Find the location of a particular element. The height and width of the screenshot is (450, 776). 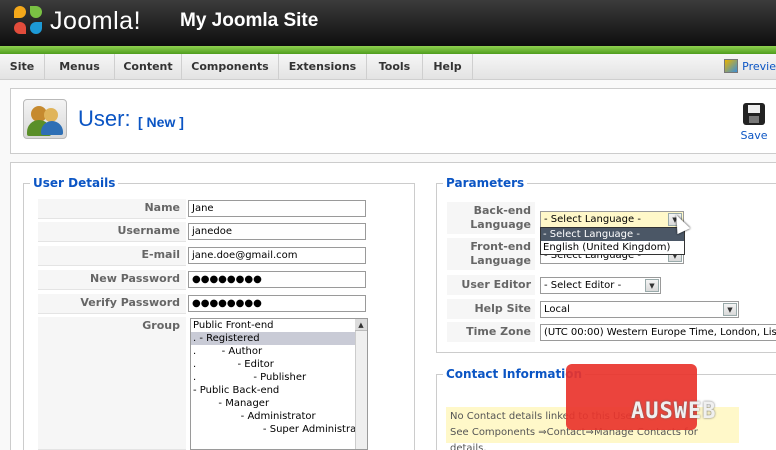

frontend-language-label: Front-end Language is located at coordinates (491, 254).